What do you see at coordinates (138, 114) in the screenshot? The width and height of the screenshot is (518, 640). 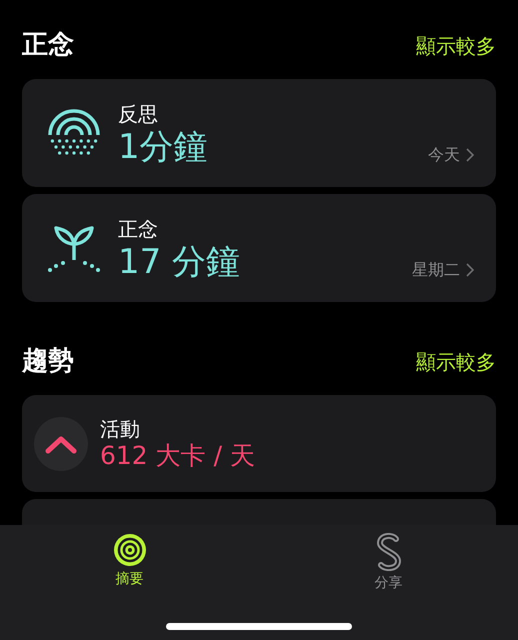 I see `card-title: 反思` at bounding box center [138, 114].